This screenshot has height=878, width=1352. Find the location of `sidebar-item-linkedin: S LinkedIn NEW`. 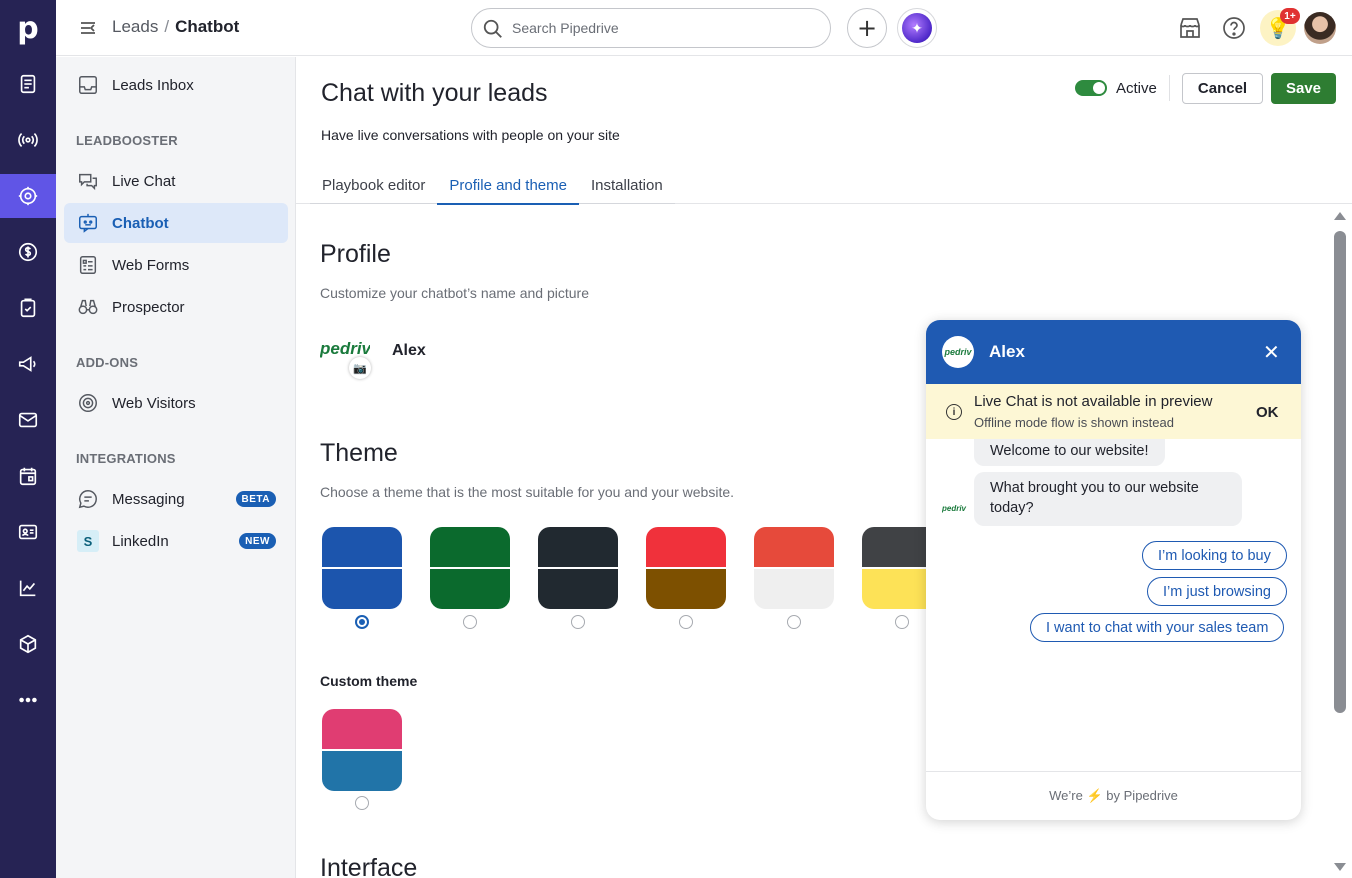

sidebar-item-linkedin: S LinkedIn NEW is located at coordinates (176, 541).